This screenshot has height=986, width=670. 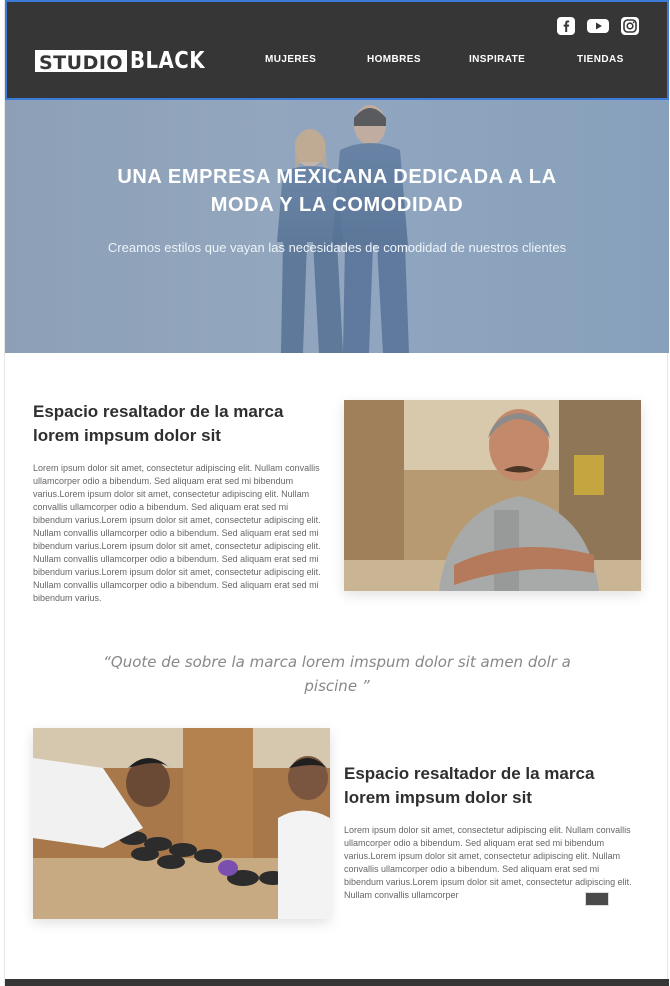 I want to click on hero-title-line2: MODA Y LA COMODIDAD, so click(x=337, y=205).